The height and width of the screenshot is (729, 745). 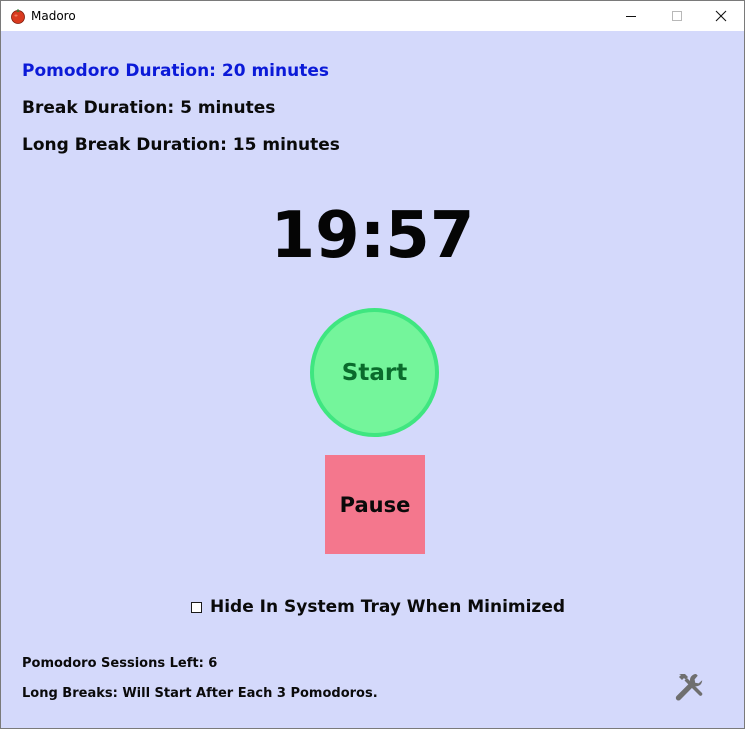 What do you see at coordinates (175, 71) in the screenshot?
I see `pomodoro-duration-label: Pomodoro Duration: 20 minutes` at bounding box center [175, 71].